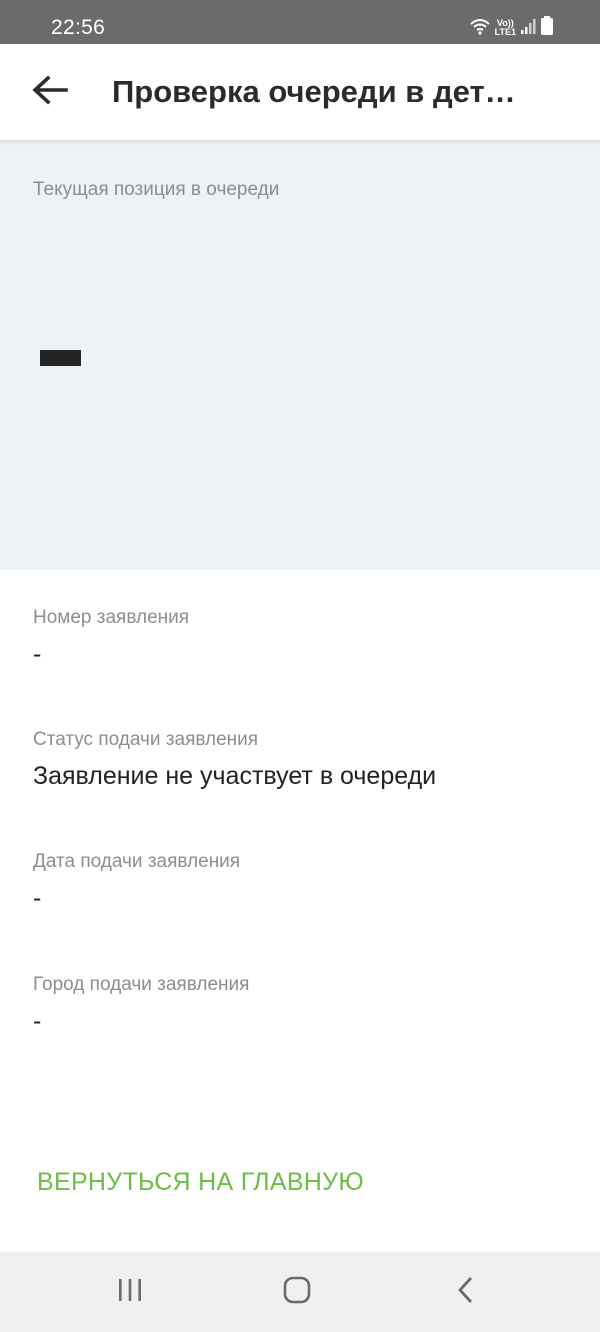 The width and height of the screenshot is (600, 1332). Describe the element at coordinates (156, 189) in the screenshot. I see `queue-position-label: Текущая позиция в очереди` at that location.